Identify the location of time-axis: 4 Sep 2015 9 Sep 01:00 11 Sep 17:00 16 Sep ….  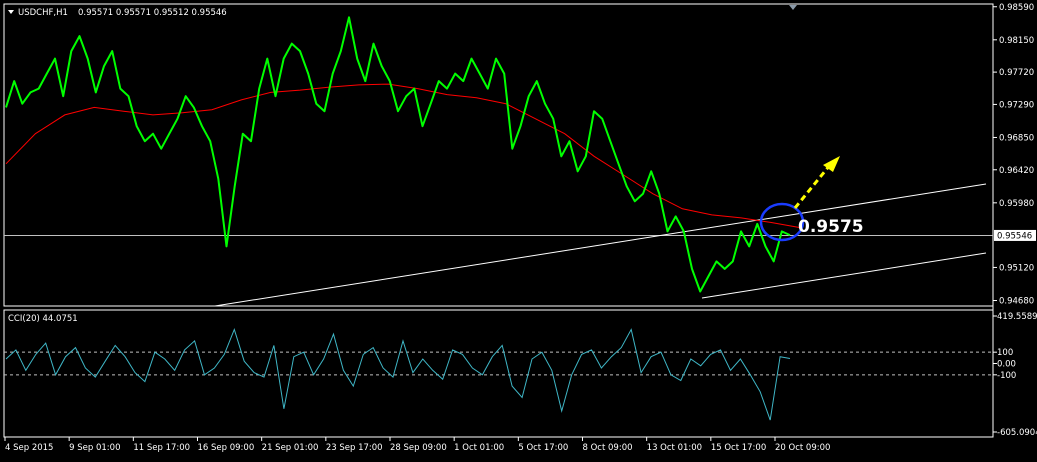
(417, 445).